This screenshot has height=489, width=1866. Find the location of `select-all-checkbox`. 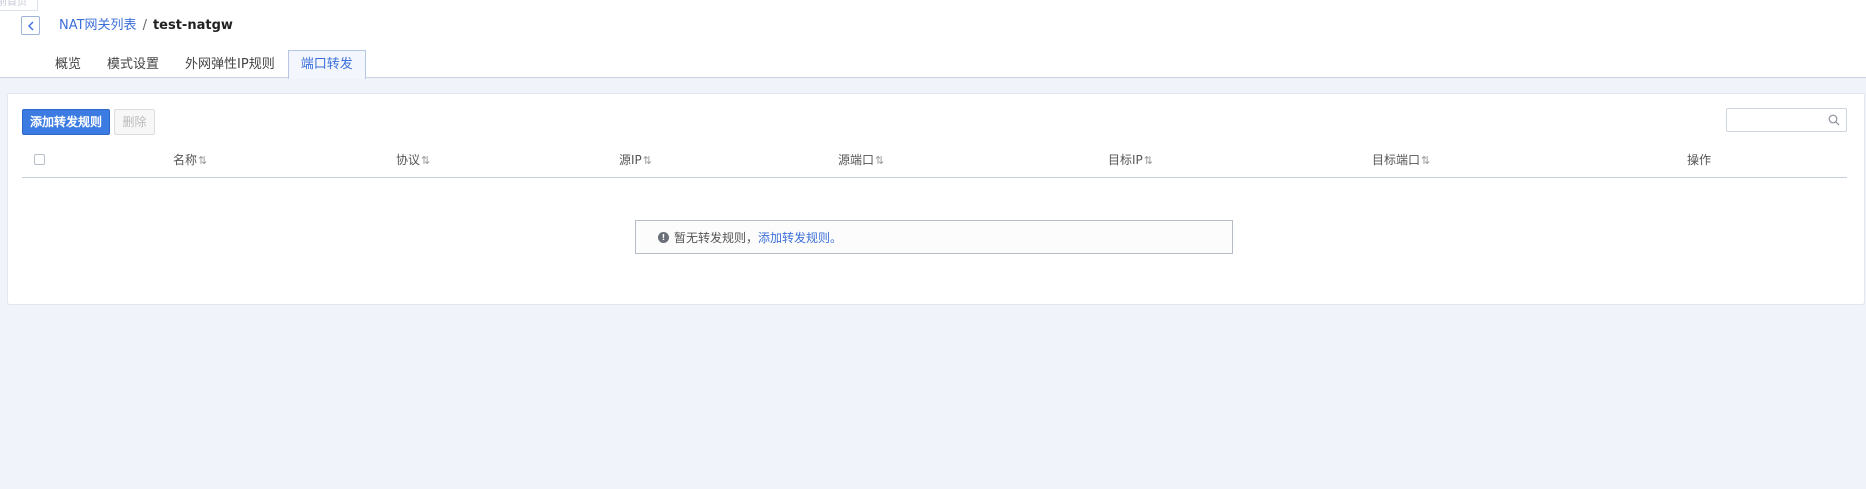

select-all-checkbox is located at coordinates (39, 159).